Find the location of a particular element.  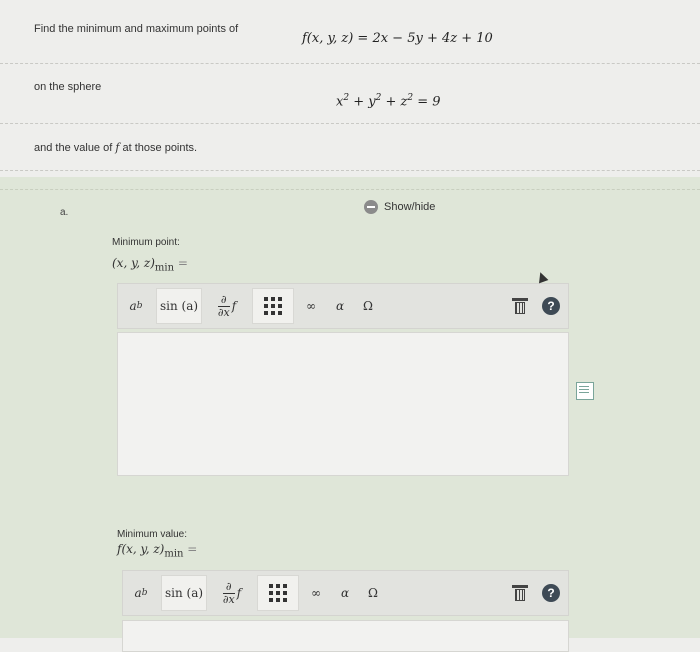

toggle-icon is located at coordinates (371, 207).